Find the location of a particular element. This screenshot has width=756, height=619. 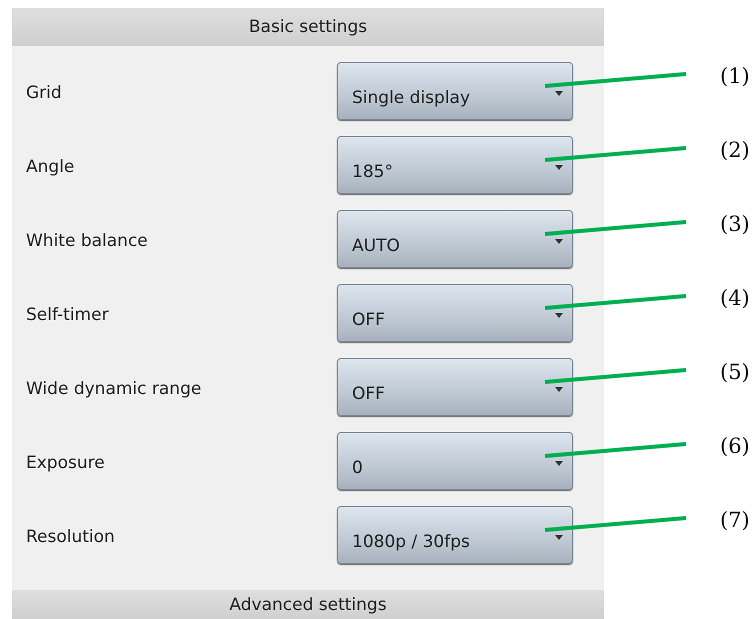

setting-label: Resolution is located at coordinates (70, 537).